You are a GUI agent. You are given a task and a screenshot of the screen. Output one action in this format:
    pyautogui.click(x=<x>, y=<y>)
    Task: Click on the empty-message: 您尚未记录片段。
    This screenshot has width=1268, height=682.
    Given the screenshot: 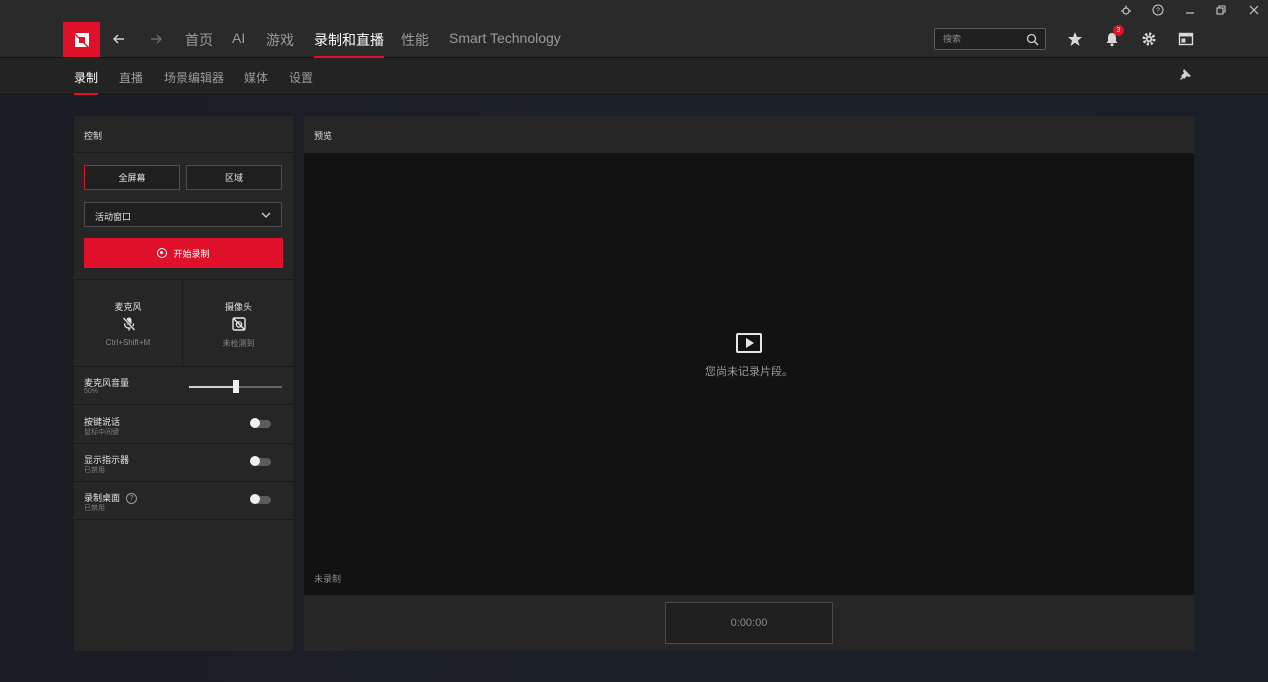 What is the action you would take?
    pyautogui.click(x=749, y=372)
    